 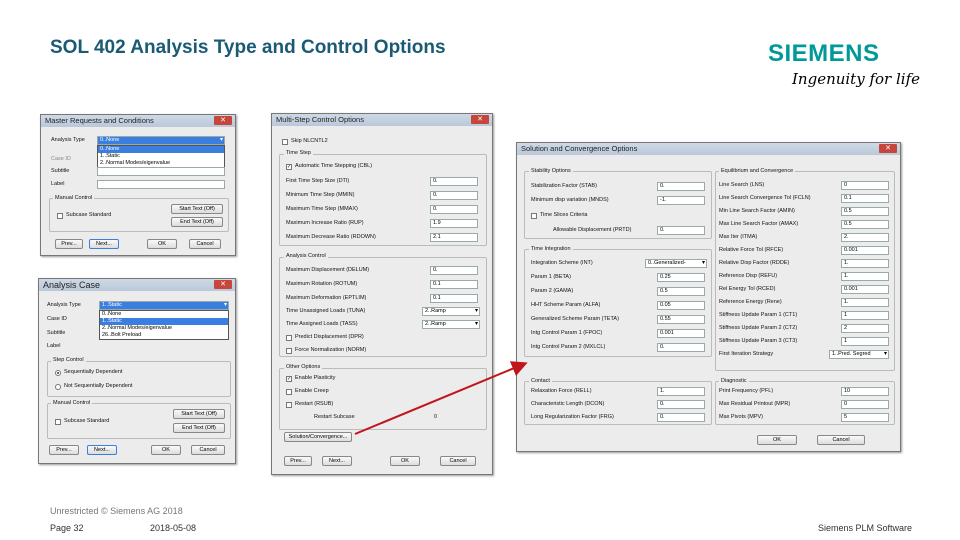 I want to click on field-select: 0..Generalized-, so click(x=676, y=263).